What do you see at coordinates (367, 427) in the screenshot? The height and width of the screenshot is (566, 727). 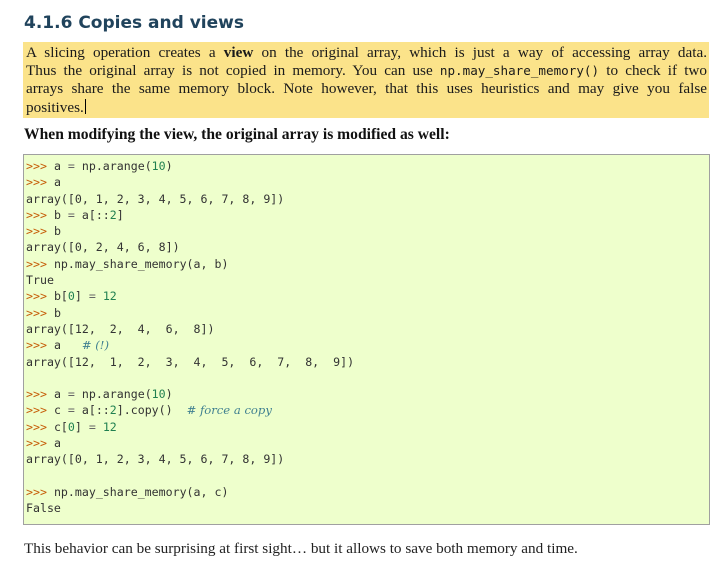 I see `code-line: >>> c[0] = 12` at bounding box center [367, 427].